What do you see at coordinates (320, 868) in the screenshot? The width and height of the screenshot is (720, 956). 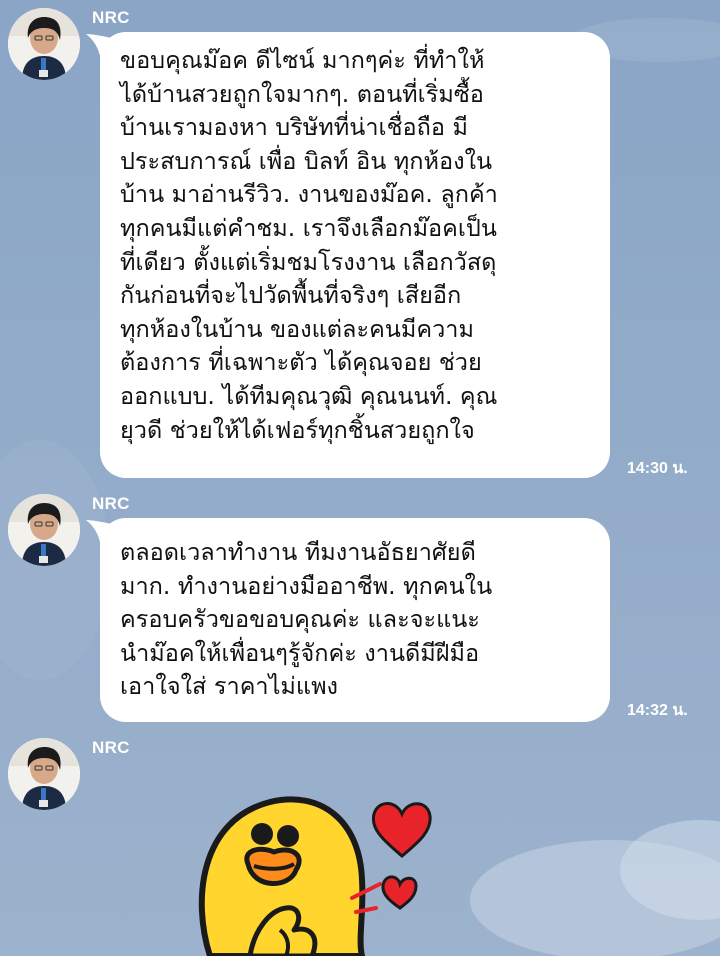 I see `duck-with-hearts-sticker` at bounding box center [320, 868].